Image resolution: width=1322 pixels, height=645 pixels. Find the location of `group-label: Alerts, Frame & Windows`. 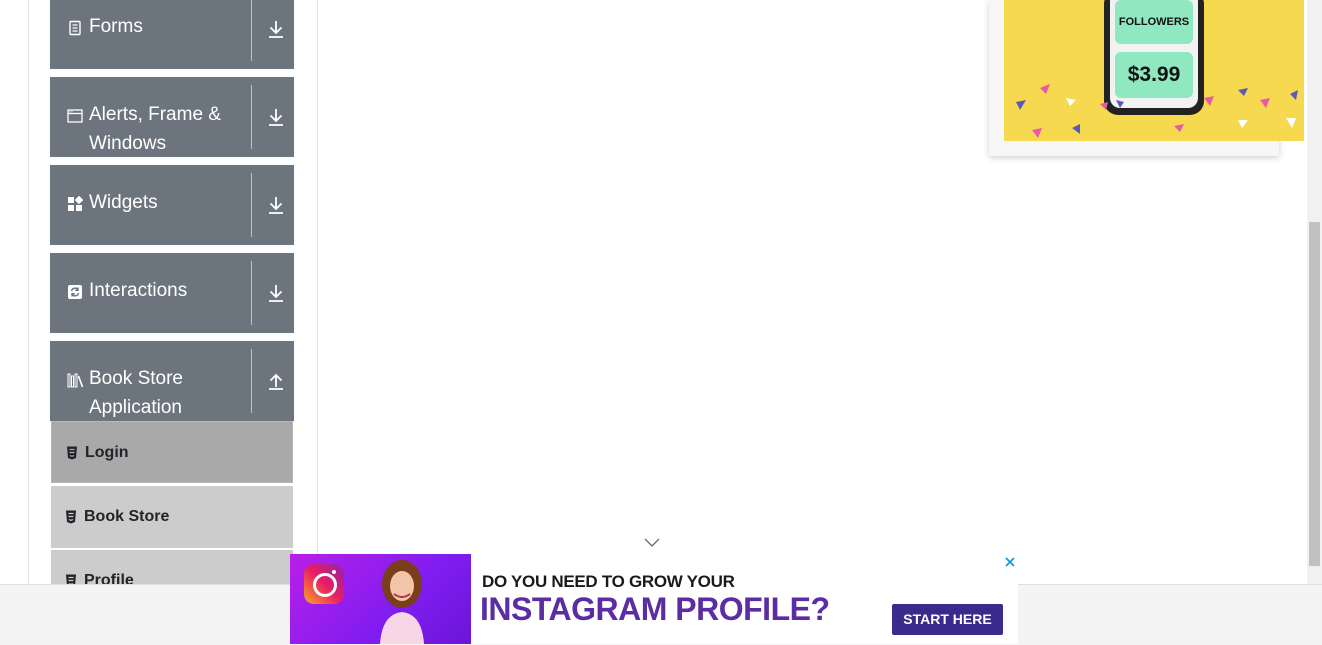

group-label: Alerts, Frame & Windows is located at coordinates (155, 129).